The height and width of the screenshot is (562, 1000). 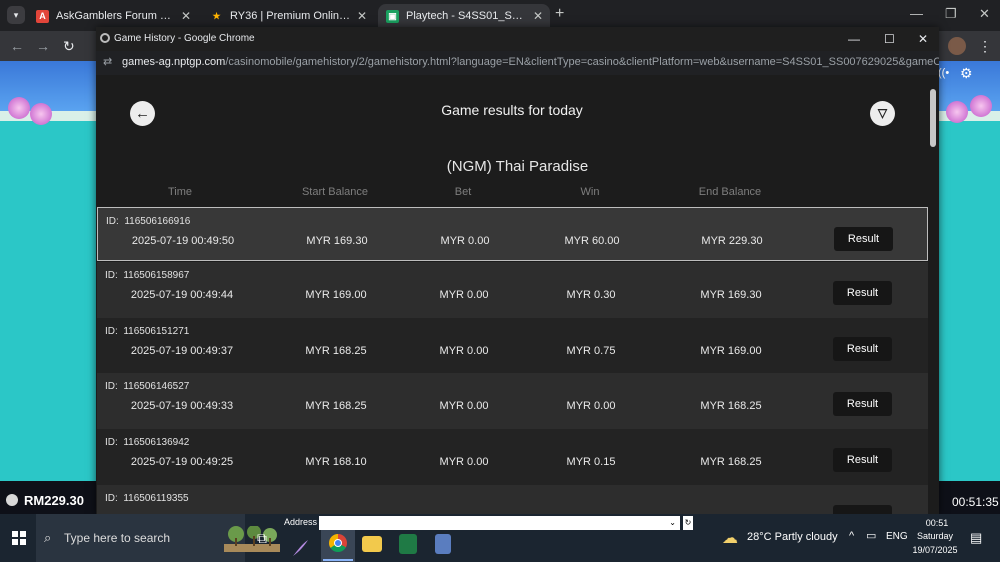 I want to click on tab-title: AskGamblers Forum 🏅 Best C, so click(x=116, y=16).